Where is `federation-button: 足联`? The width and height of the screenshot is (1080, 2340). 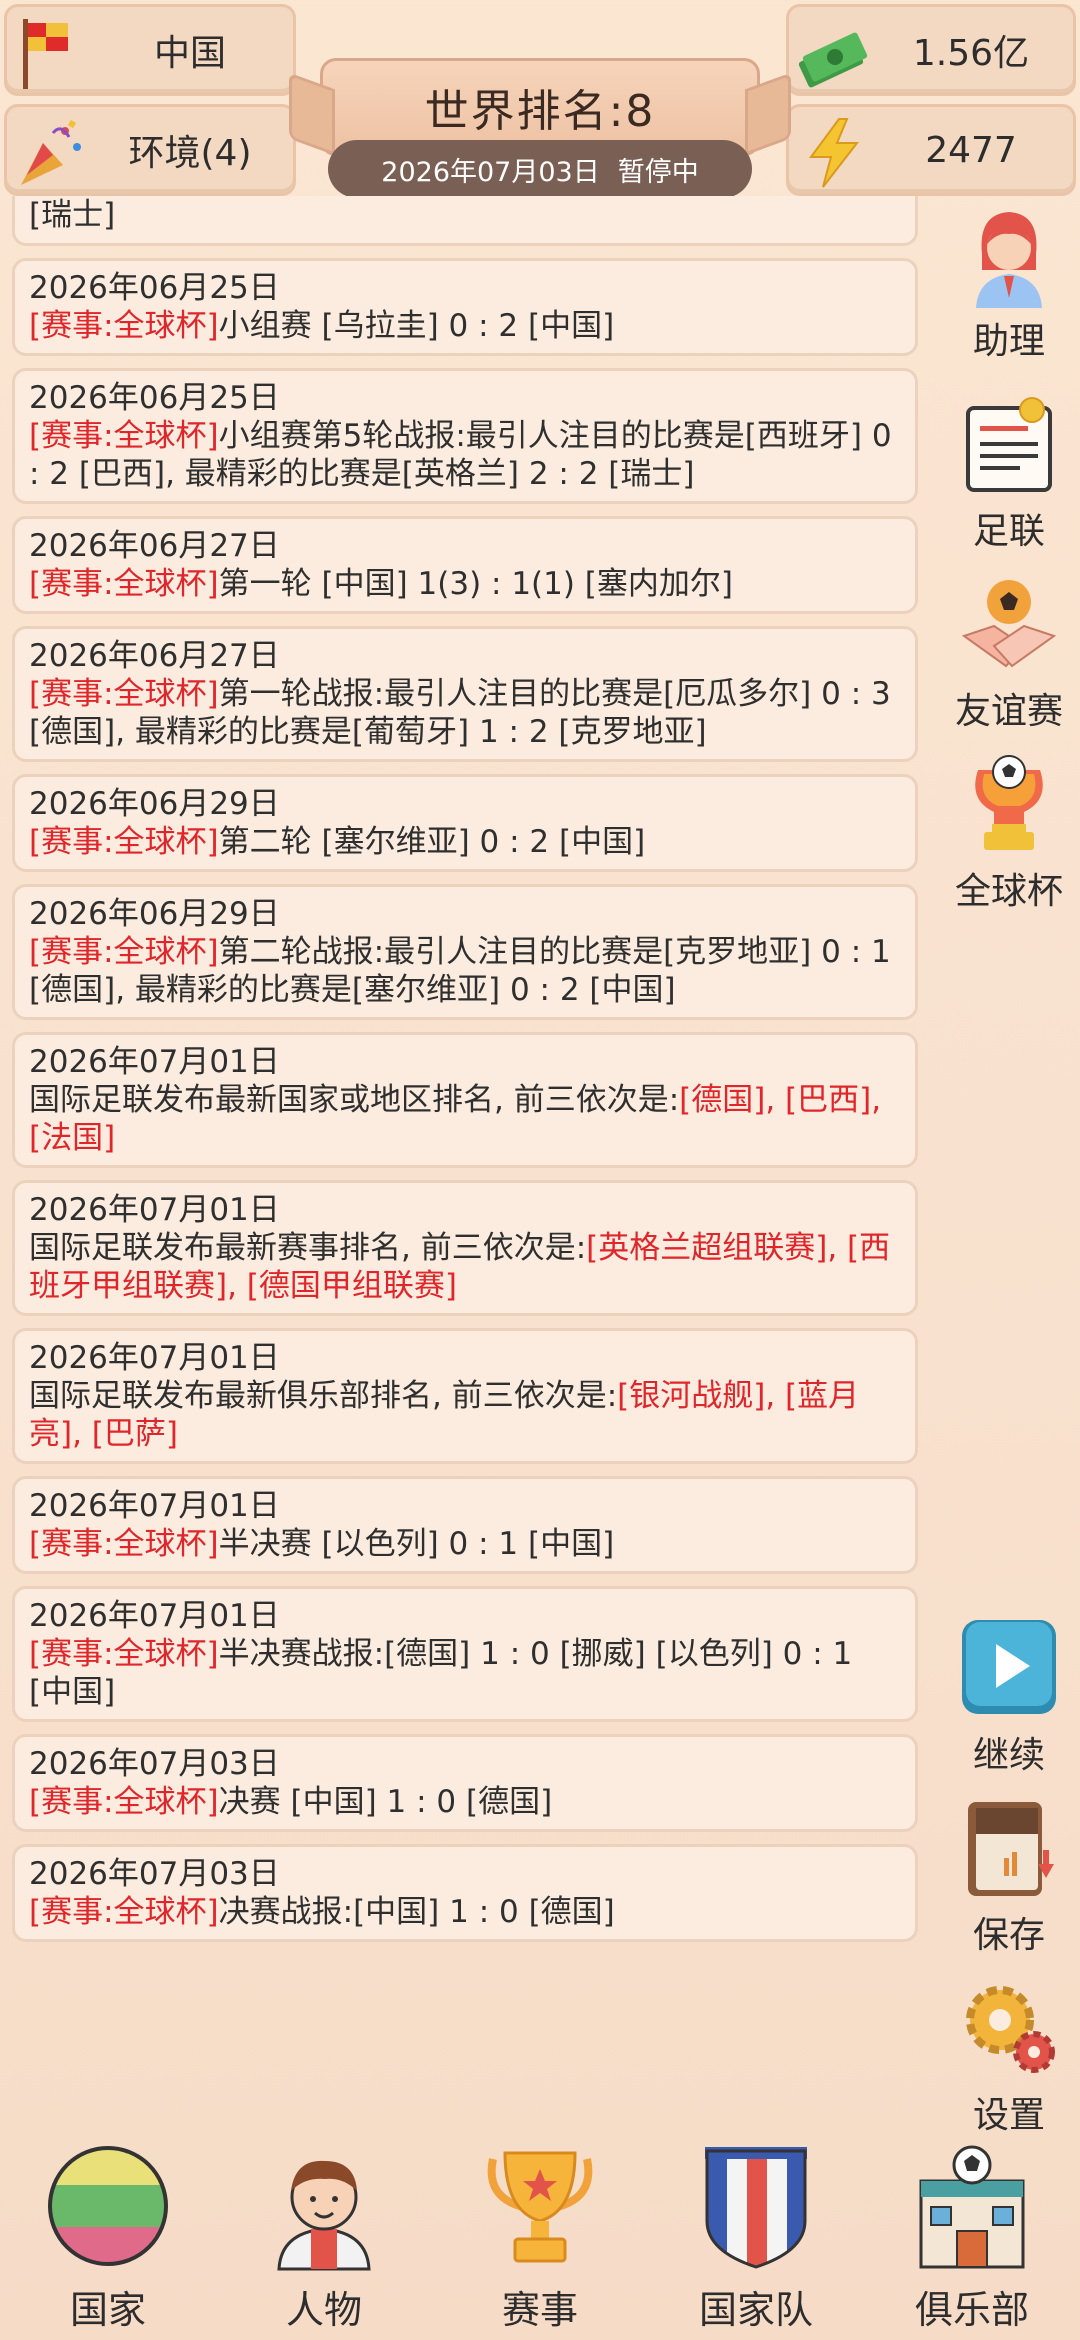 federation-button: 足联 is located at coordinates (1007, 472).